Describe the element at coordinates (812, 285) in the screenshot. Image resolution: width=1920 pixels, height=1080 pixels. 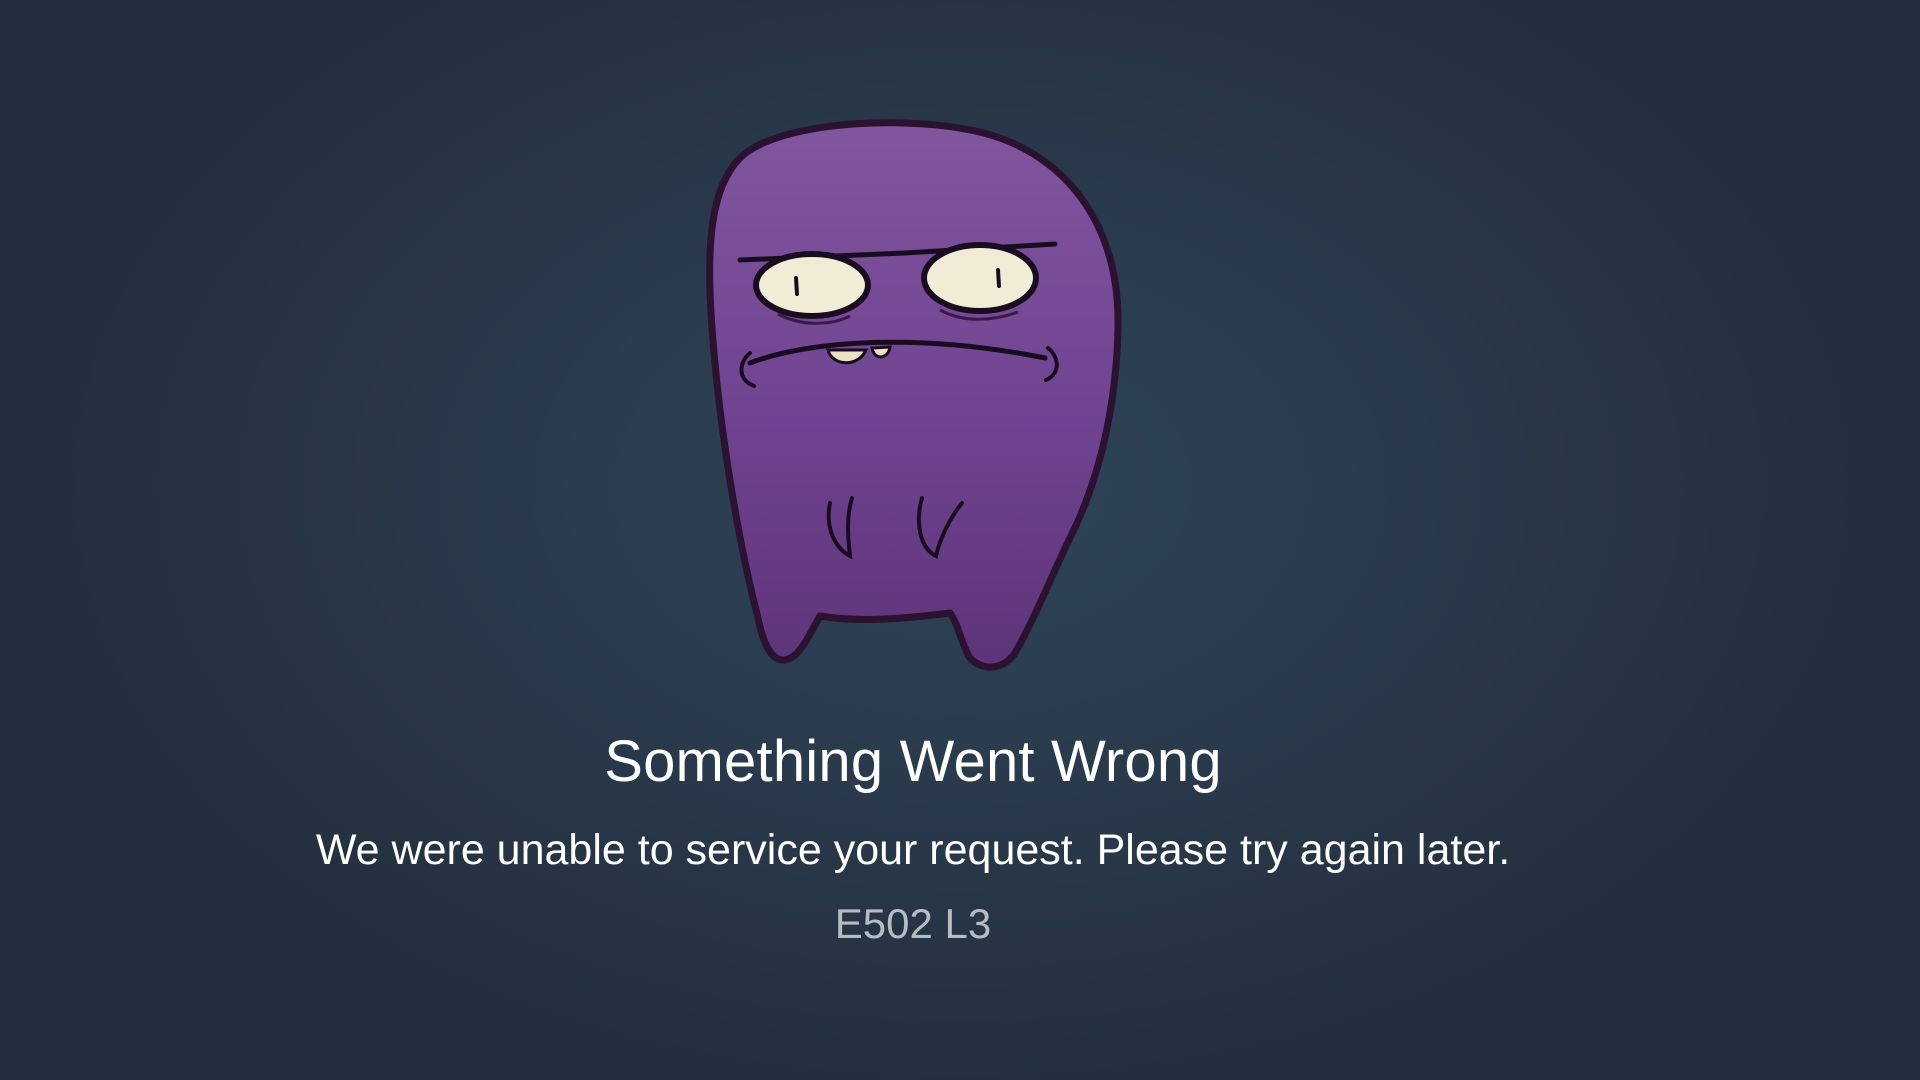
I see `mascot-left-eye` at that location.